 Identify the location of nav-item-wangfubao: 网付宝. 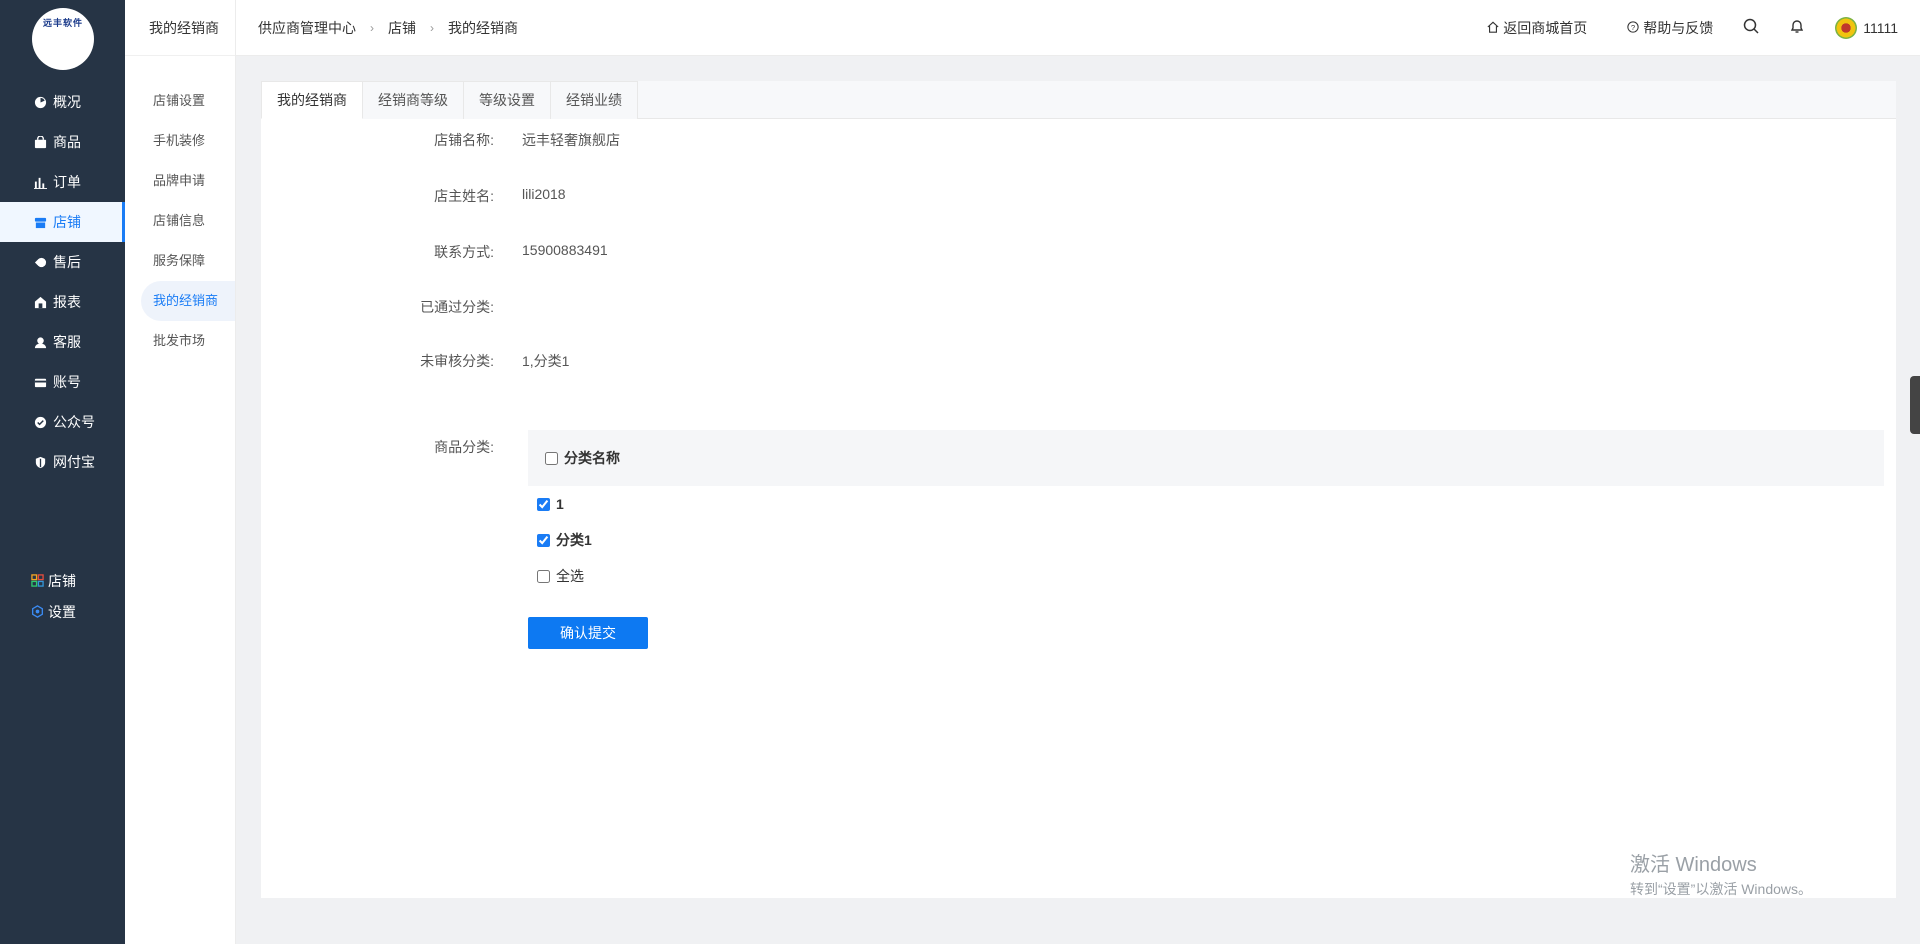
(62, 462).